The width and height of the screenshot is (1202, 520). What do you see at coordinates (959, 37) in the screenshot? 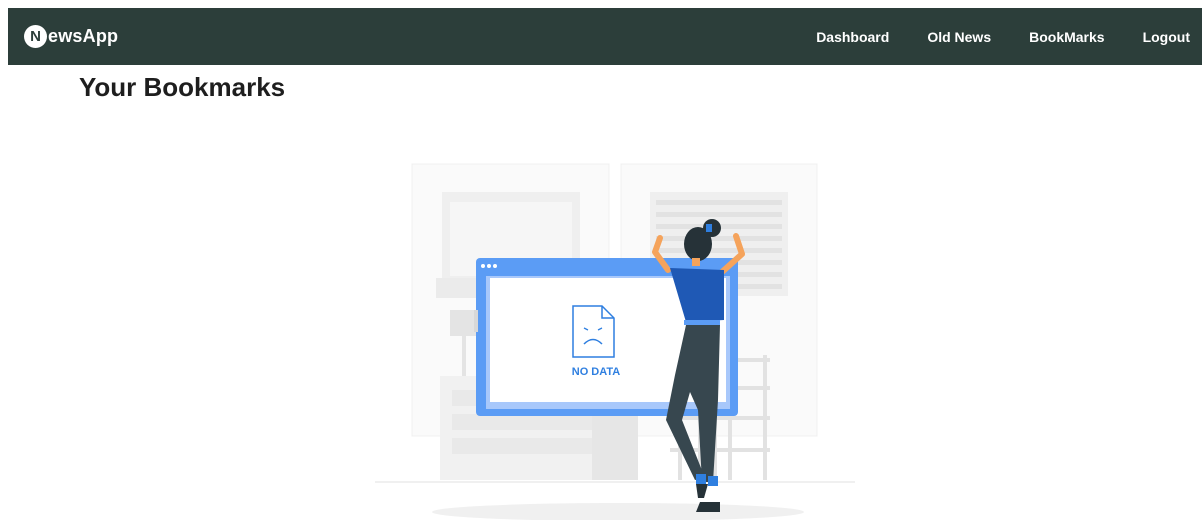
I see `nav-link-old-news: Old News` at bounding box center [959, 37].